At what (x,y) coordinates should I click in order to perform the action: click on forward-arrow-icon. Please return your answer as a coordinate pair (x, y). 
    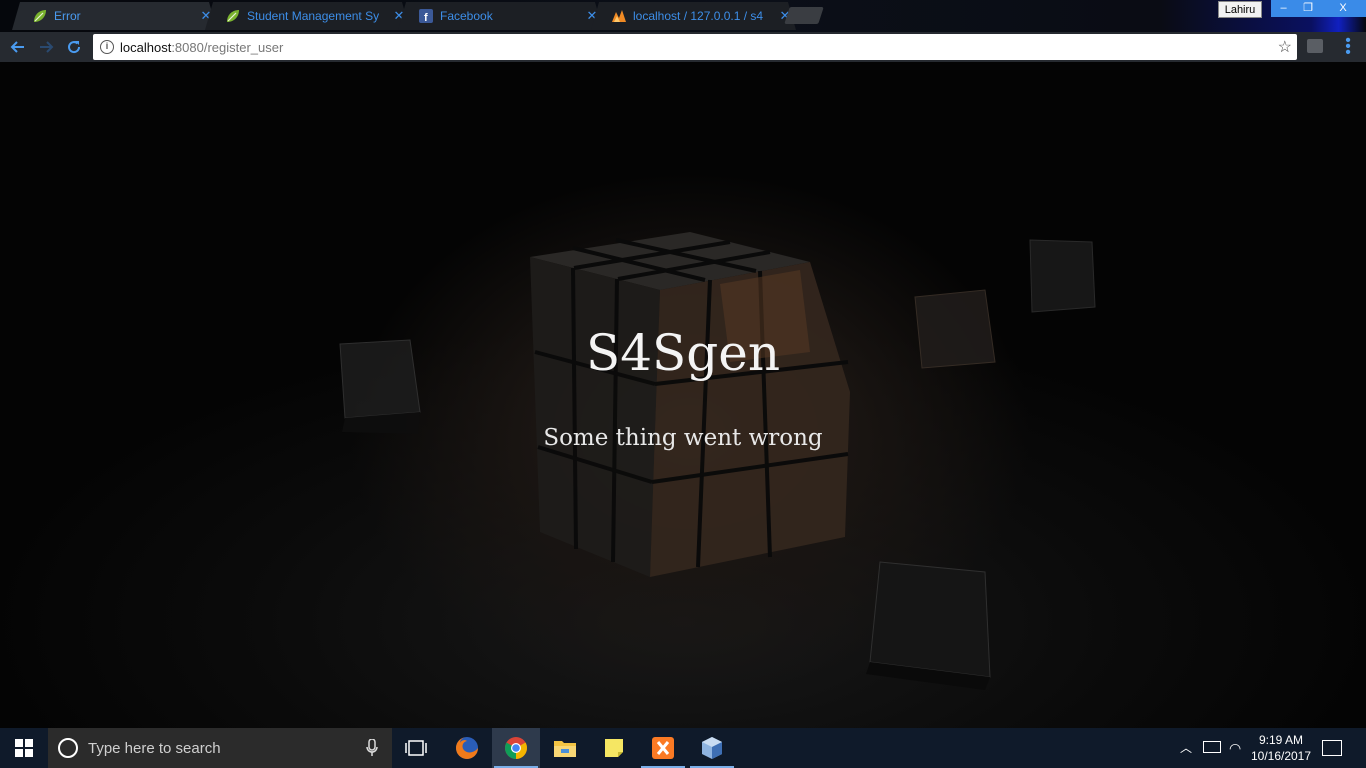
    Looking at the image, I should click on (47, 47).